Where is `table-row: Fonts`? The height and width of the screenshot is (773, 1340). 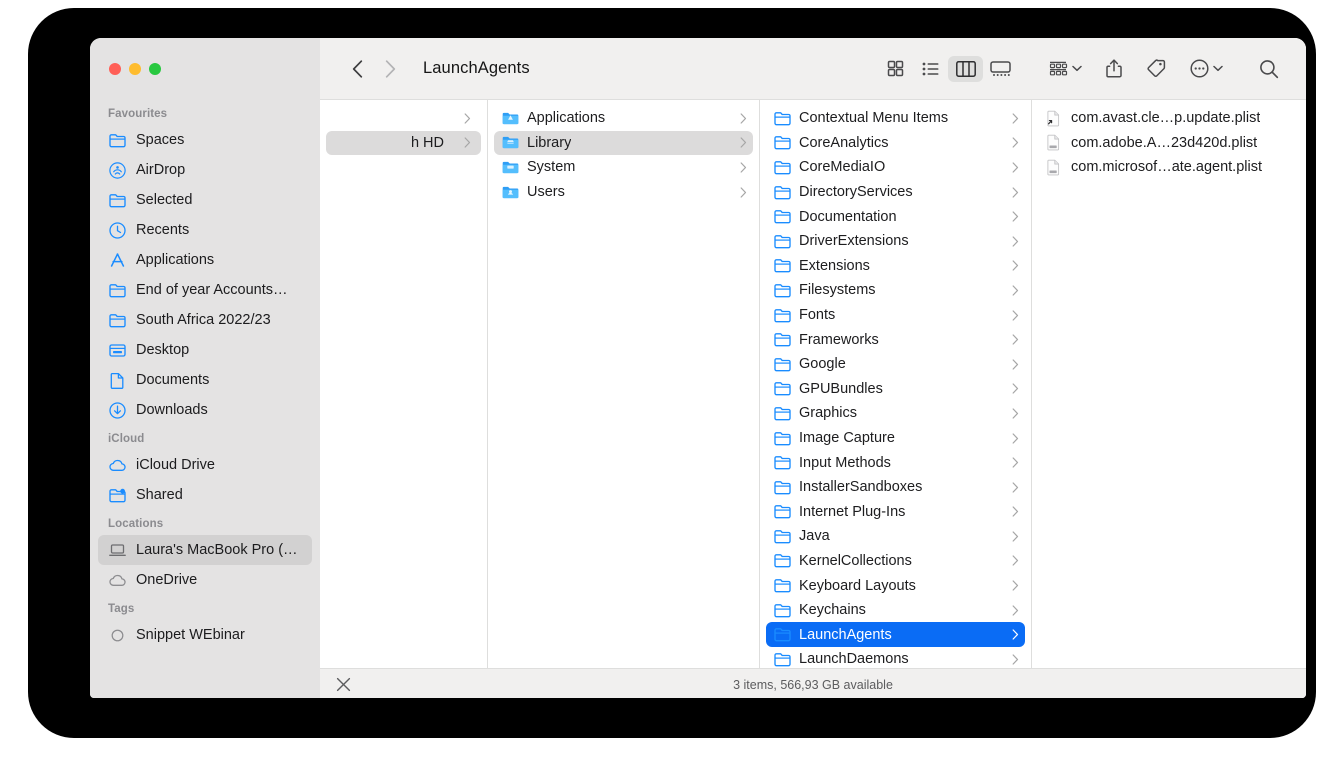
table-row: Fonts is located at coordinates (895, 315).